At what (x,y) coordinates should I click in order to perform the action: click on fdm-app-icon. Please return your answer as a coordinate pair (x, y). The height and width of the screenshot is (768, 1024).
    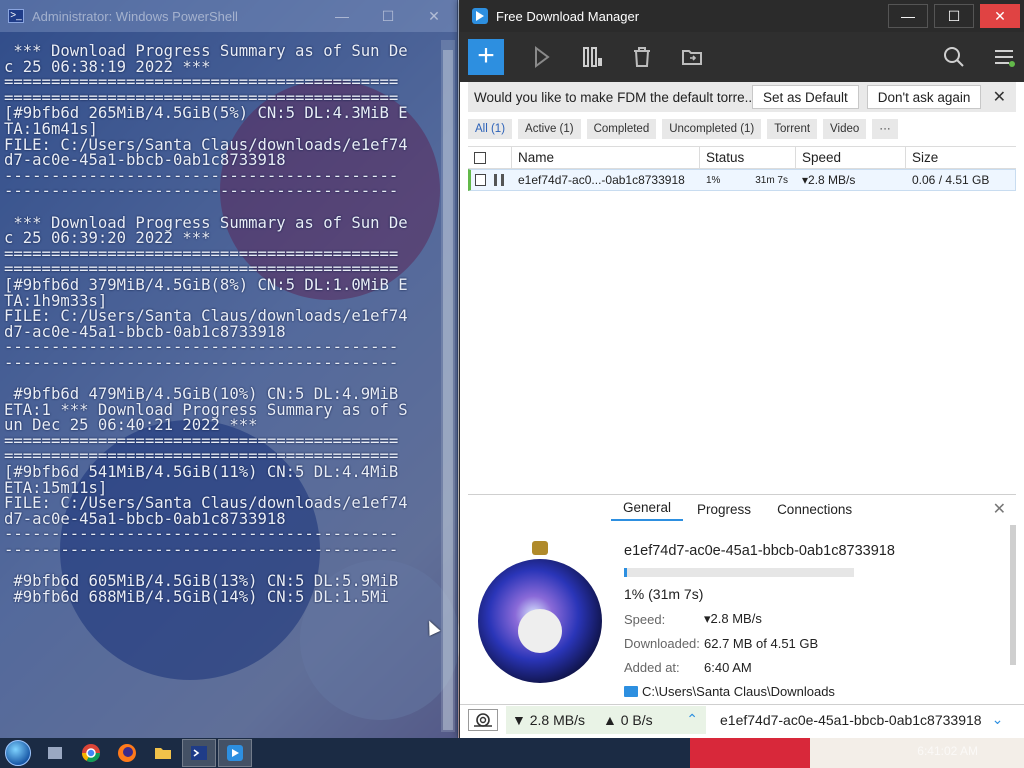
    Looking at the image, I should click on (480, 16).